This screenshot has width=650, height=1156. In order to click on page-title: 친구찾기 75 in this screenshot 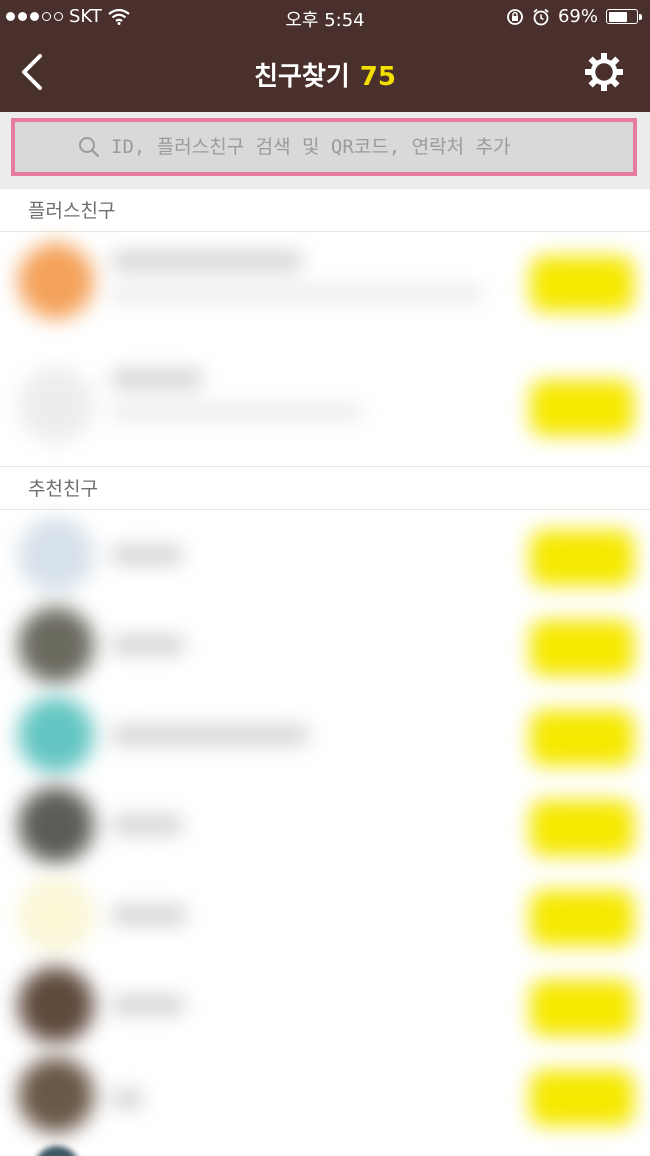, I will do `click(325, 74)`.